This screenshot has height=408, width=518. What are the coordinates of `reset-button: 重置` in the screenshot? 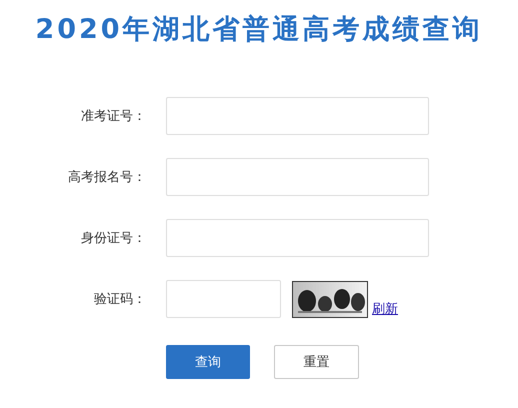 It's located at (316, 362).